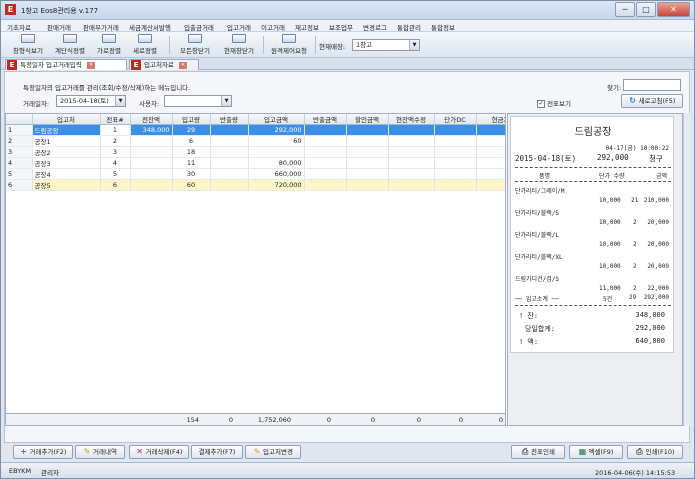 The width and height of the screenshot is (695, 479). What do you see at coordinates (239, 27) in the screenshot?
I see `menu-inbound: 입고거래` at bounding box center [239, 27].